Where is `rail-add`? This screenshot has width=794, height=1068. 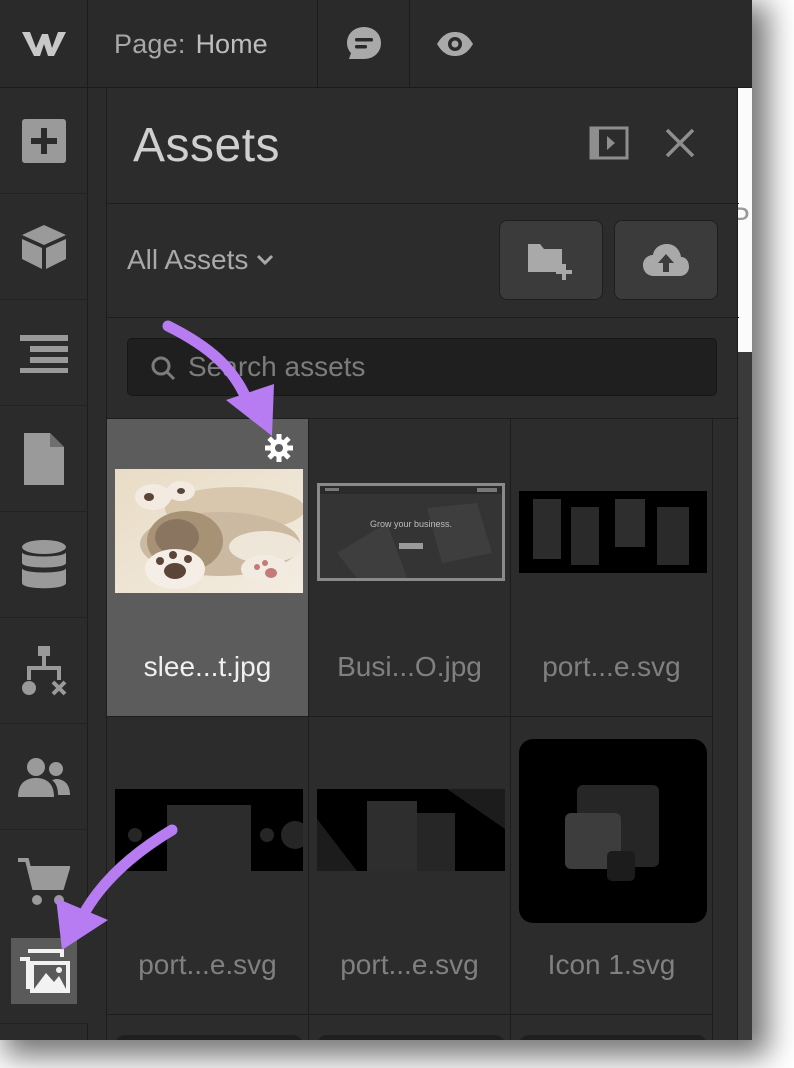
rail-add is located at coordinates (44, 141).